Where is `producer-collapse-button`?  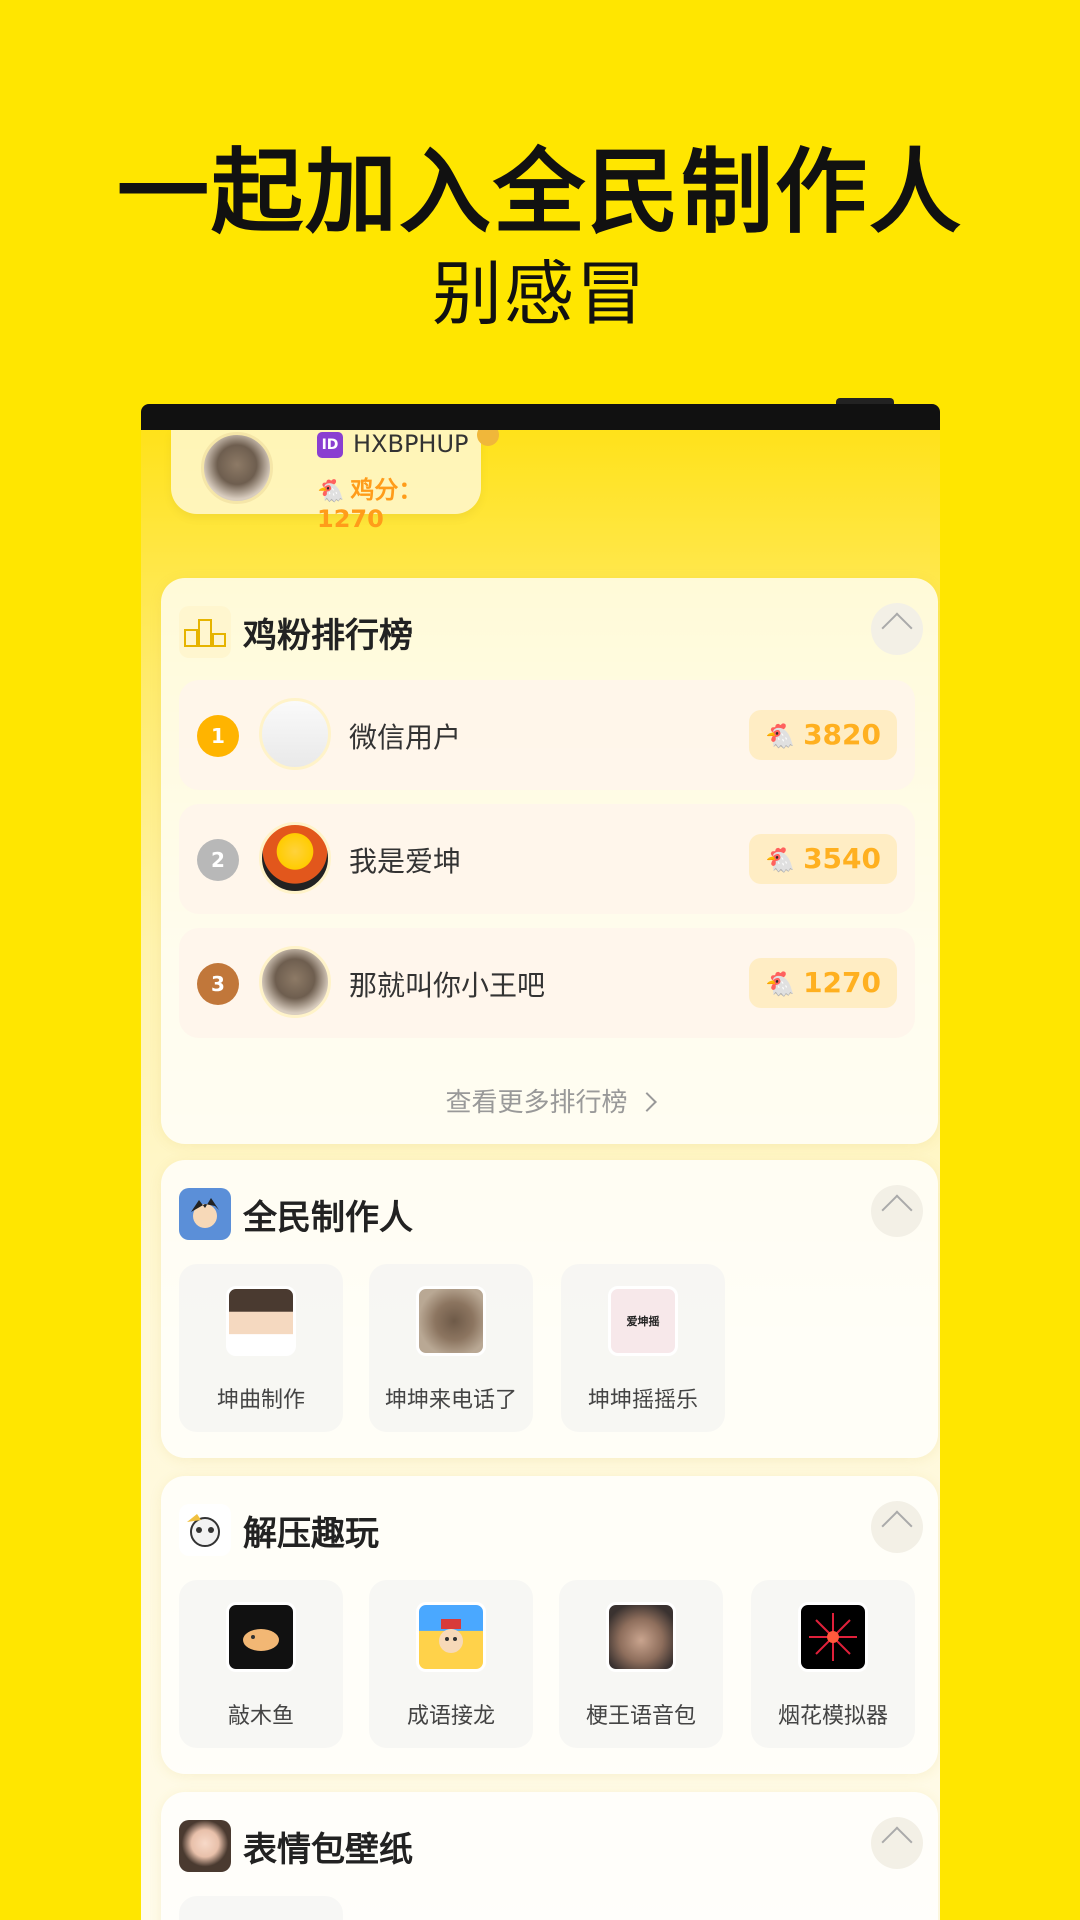
producer-collapse-button is located at coordinates (897, 1211).